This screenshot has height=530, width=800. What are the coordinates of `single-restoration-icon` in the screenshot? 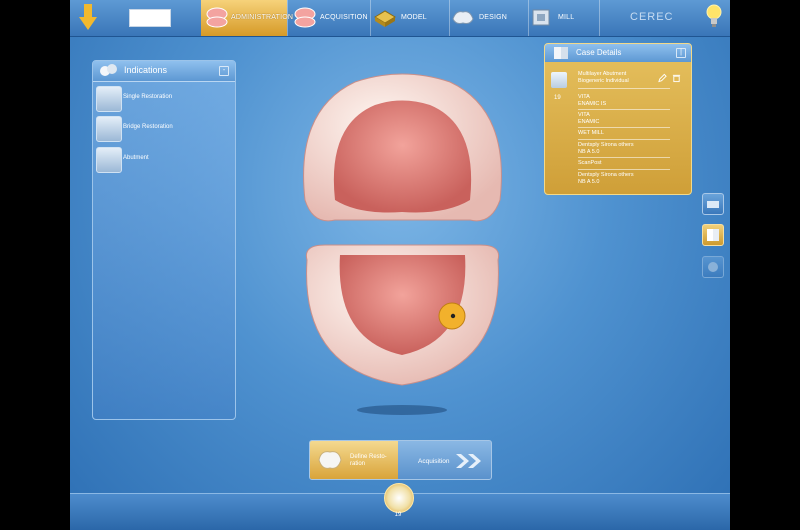 It's located at (109, 99).